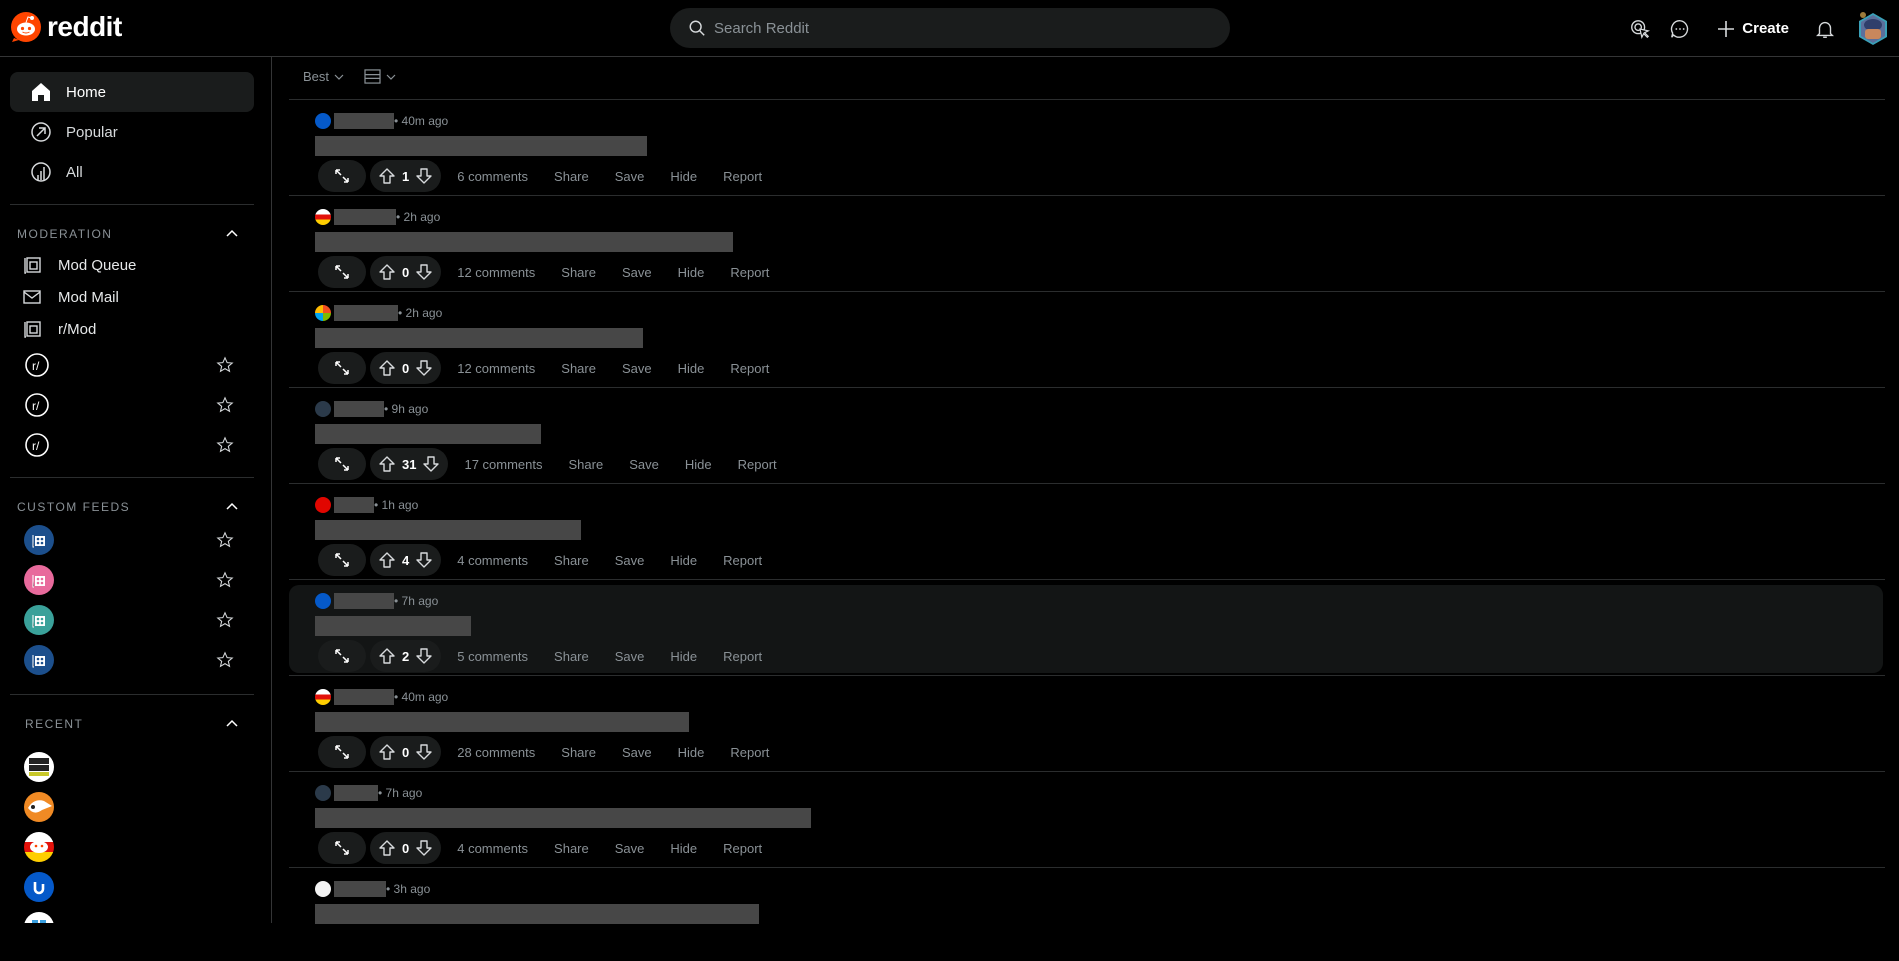 Image resolution: width=1899 pixels, height=961 pixels. I want to click on advertise-button, so click(1640, 29).